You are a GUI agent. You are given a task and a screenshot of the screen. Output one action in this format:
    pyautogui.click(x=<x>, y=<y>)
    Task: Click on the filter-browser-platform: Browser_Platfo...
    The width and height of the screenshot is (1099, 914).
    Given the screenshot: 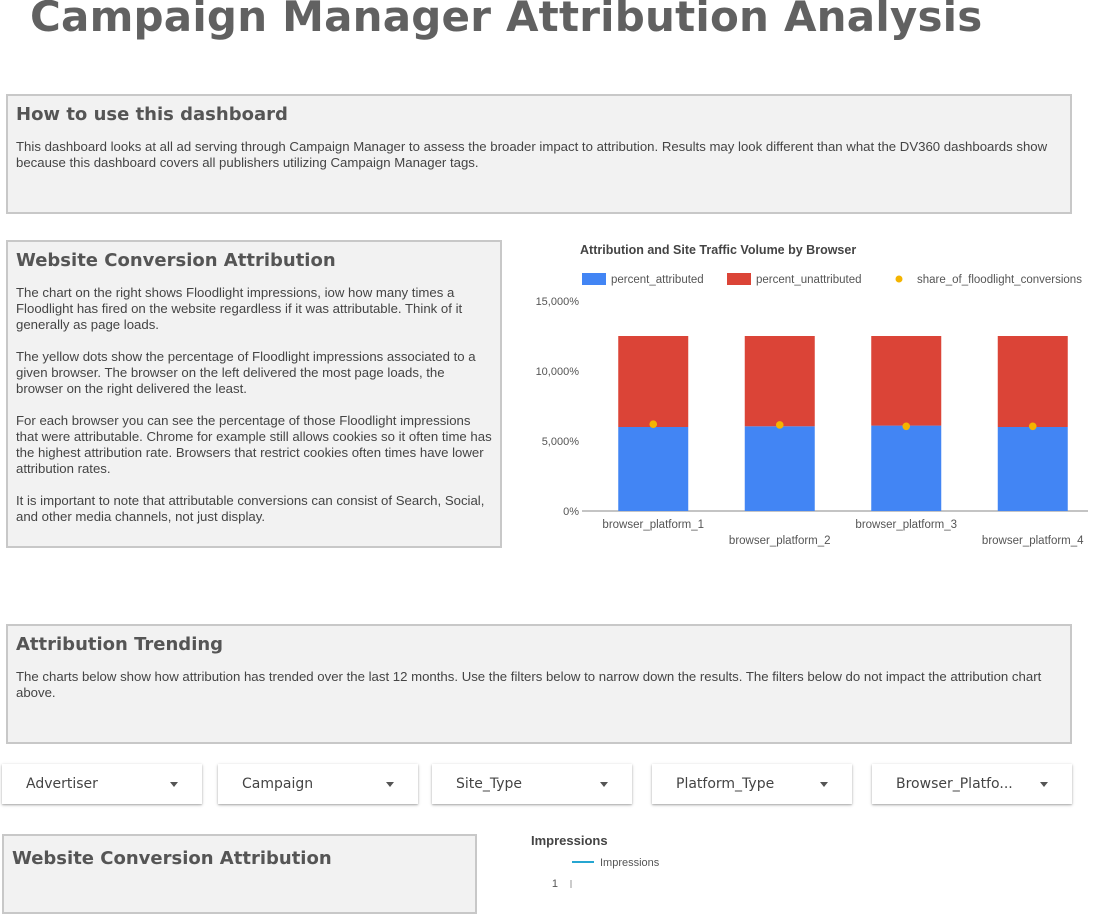 What is the action you would take?
    pyautogui.click(x=972, y=784)
    